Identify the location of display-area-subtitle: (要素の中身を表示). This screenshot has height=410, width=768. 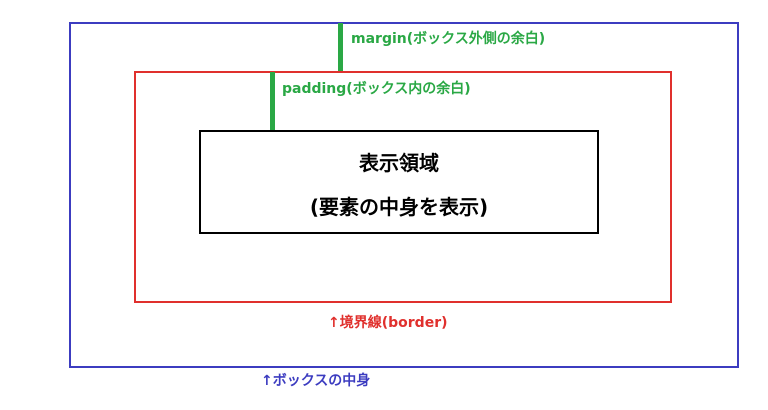
(399, 207).